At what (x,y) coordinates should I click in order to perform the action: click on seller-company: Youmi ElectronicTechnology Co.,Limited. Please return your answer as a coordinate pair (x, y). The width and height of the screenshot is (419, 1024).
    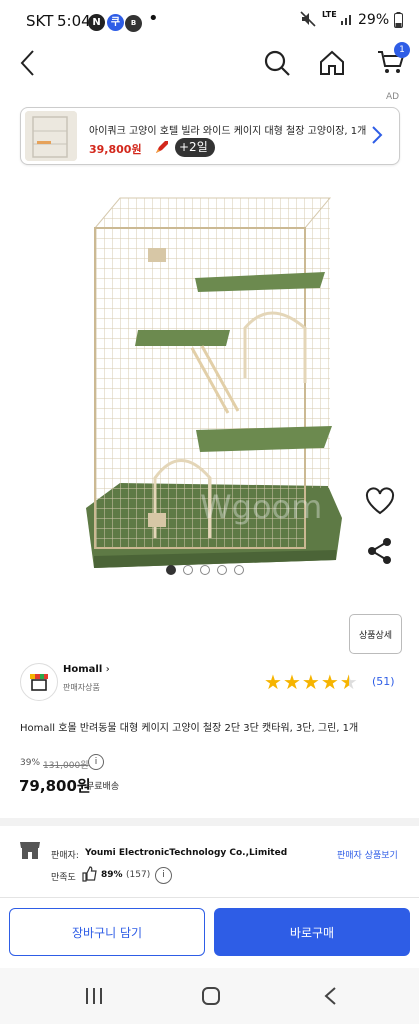
    Looking at the image, I should click on (186, 853).